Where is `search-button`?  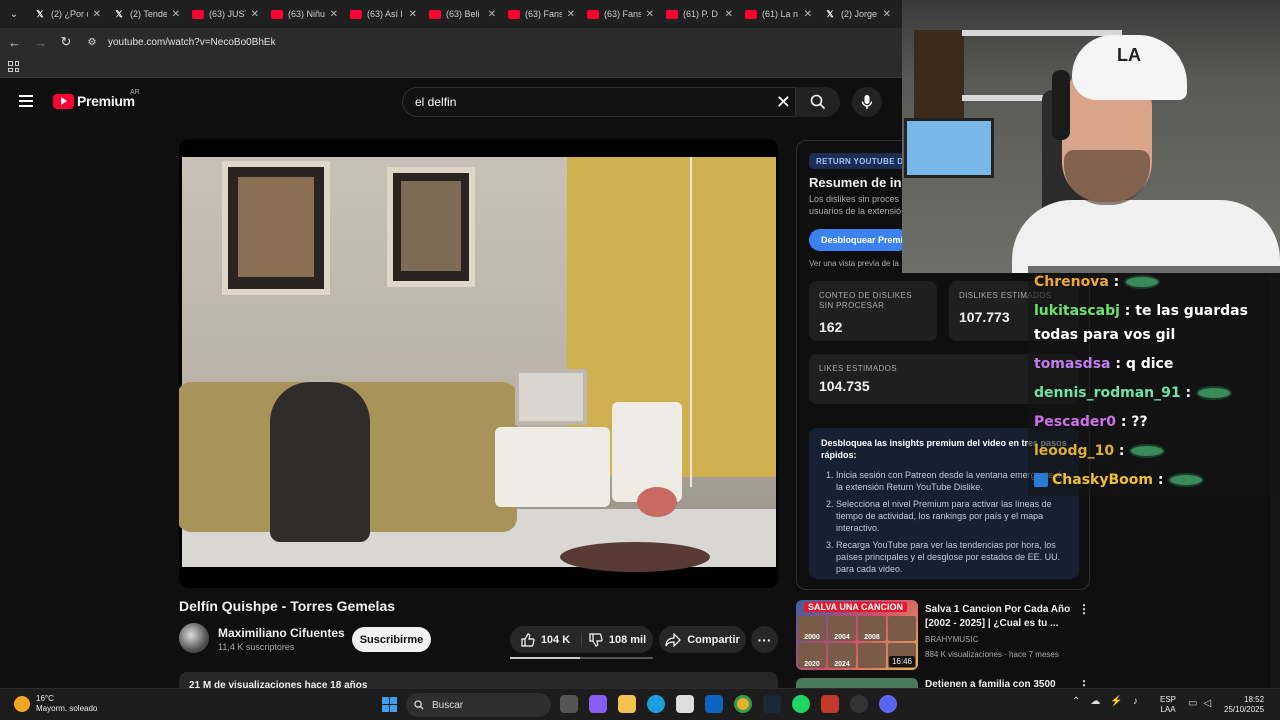
search-button is located at coordinates (818, 102).